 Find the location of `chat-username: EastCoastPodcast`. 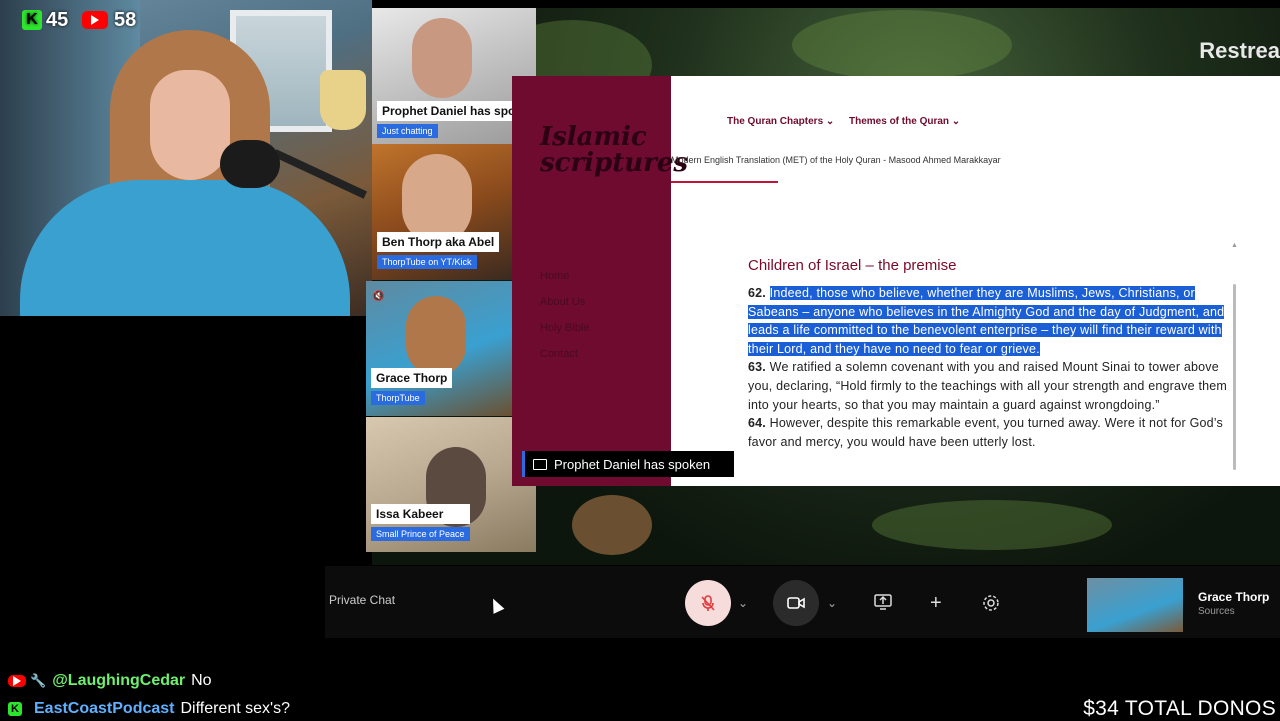

chat-username: EastCoastPodcast is located at coordinates (104, 708).